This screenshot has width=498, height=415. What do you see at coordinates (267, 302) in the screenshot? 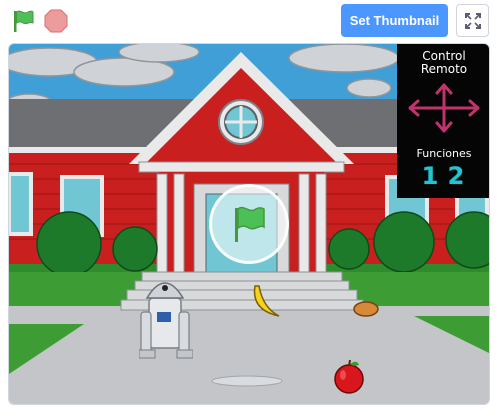
I see `banana-sprite` at bounding box center [267, 302].